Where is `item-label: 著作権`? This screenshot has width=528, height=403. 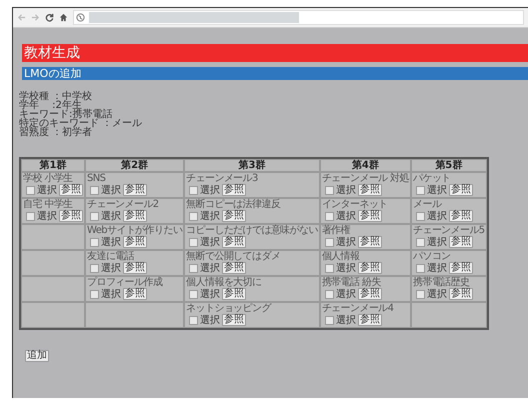 item-label: 著作権 is located at coordinates (337, 230).